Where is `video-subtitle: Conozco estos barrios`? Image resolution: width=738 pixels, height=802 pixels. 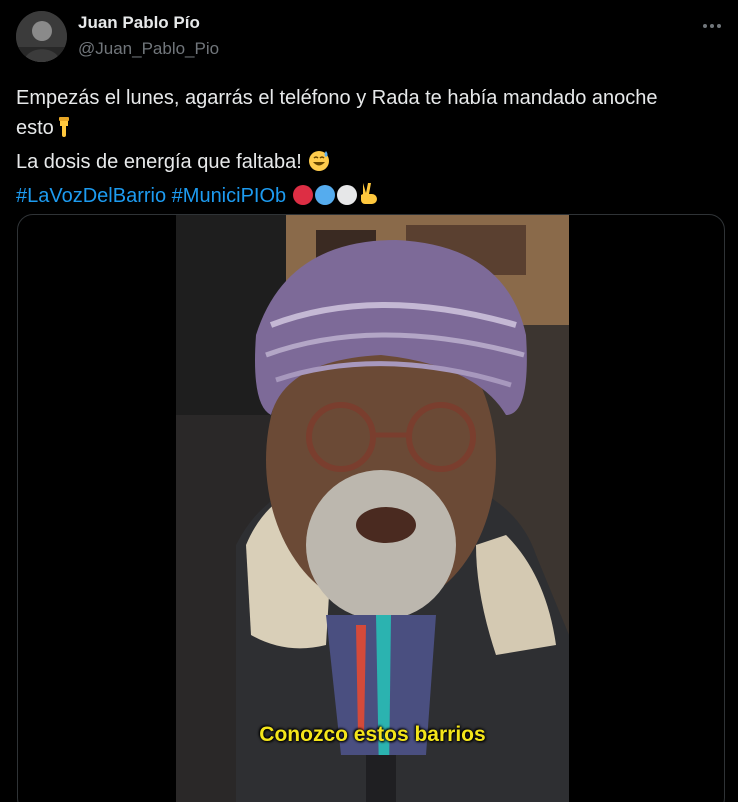 video-subtitle: Conozco estos barrios is located at coordinates (372, 734).